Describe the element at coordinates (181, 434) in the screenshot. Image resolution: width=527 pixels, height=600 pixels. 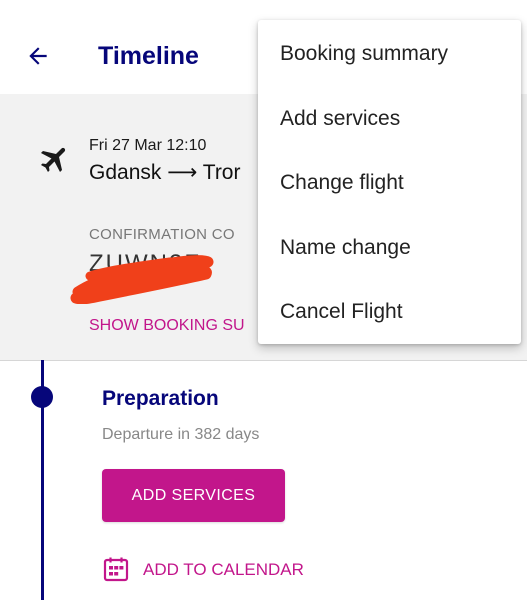
I see `step-subtitle: Departure in 382 days` at that location.